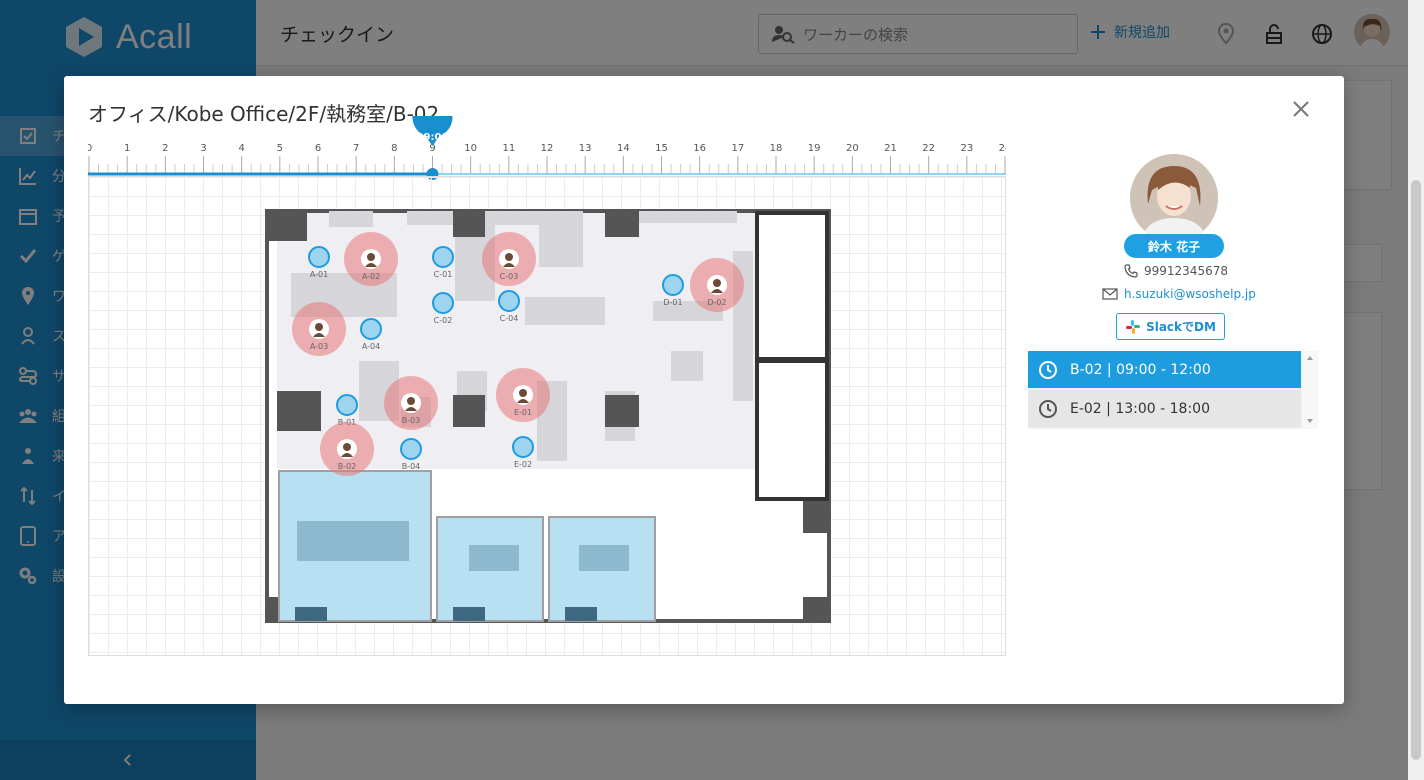  I want to click on profile-email: h.suzuki@wsoshelp.jp, so click(1179, 294).